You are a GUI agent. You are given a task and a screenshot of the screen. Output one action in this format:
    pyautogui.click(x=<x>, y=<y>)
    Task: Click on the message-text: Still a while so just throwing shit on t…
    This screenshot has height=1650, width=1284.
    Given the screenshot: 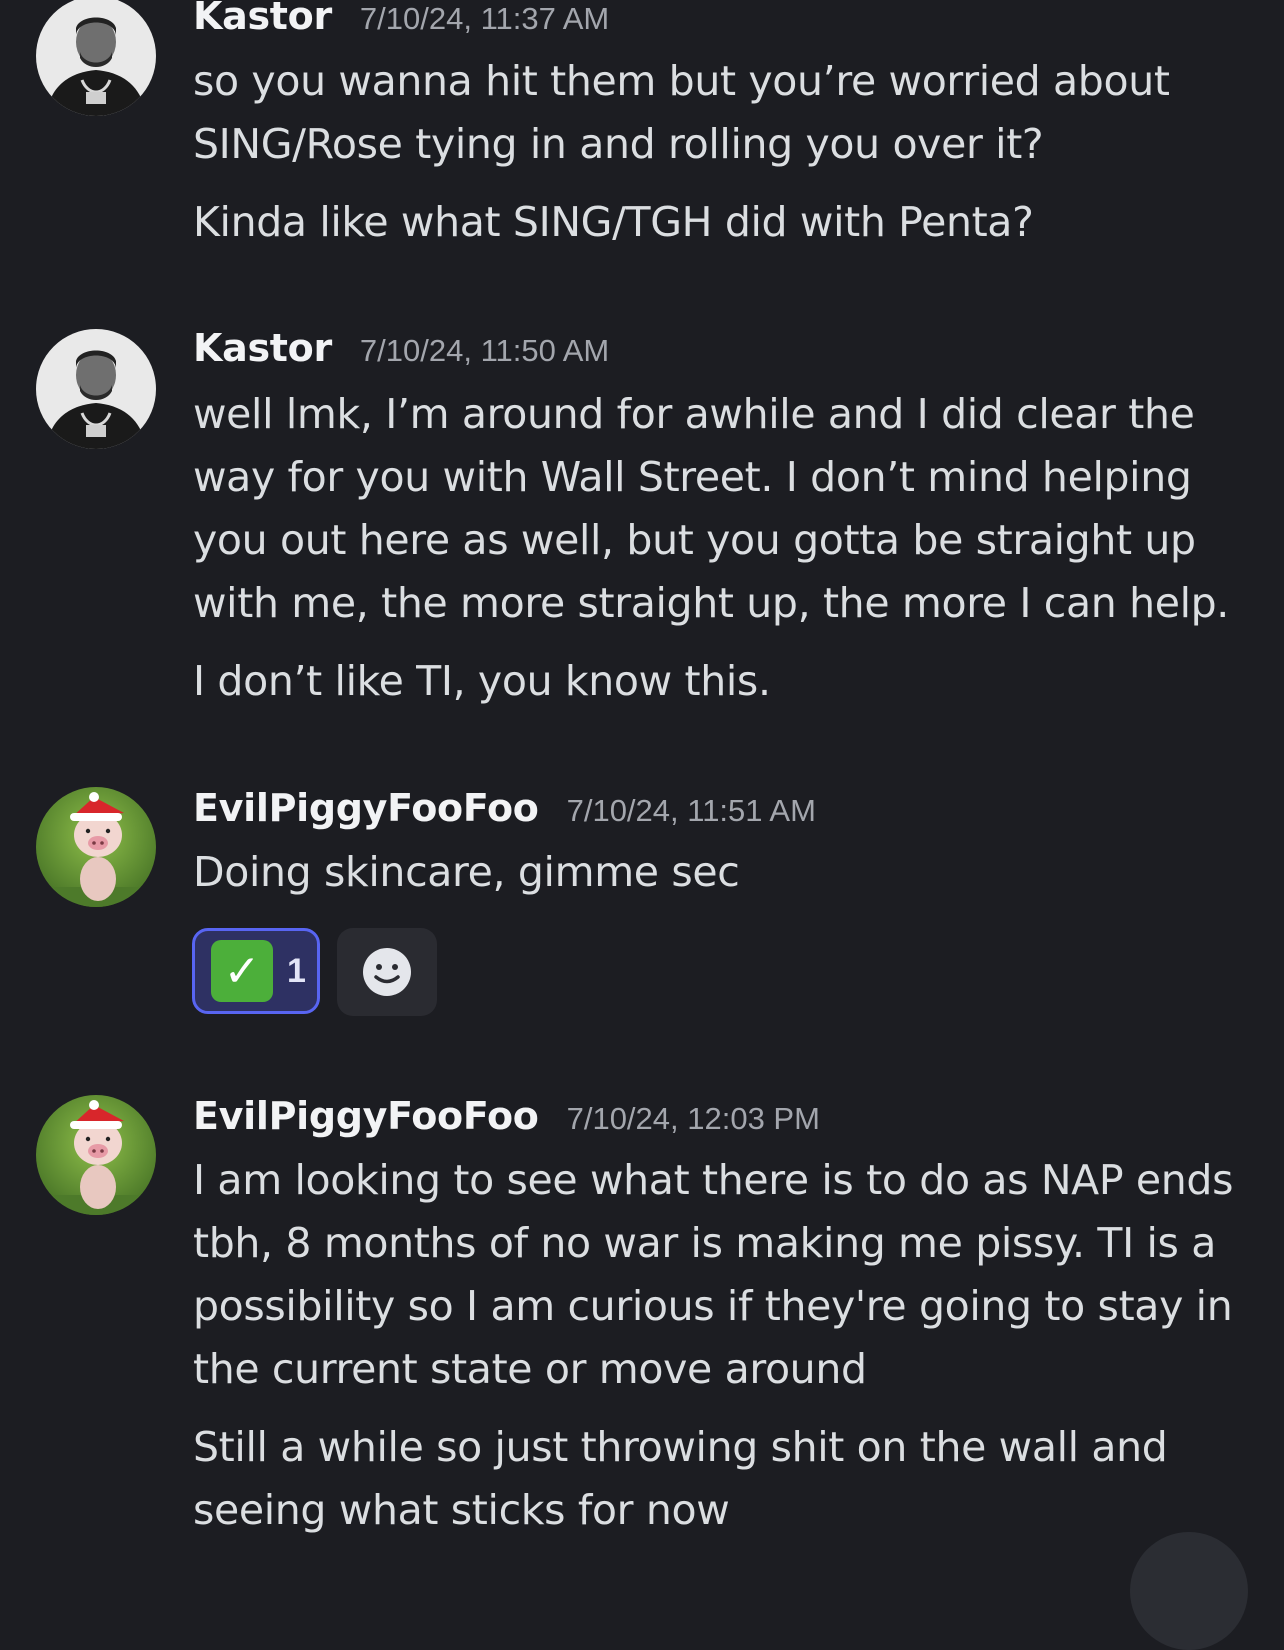 What is the action you would take?
    pyautogui.click(x=723, y=1479)
    